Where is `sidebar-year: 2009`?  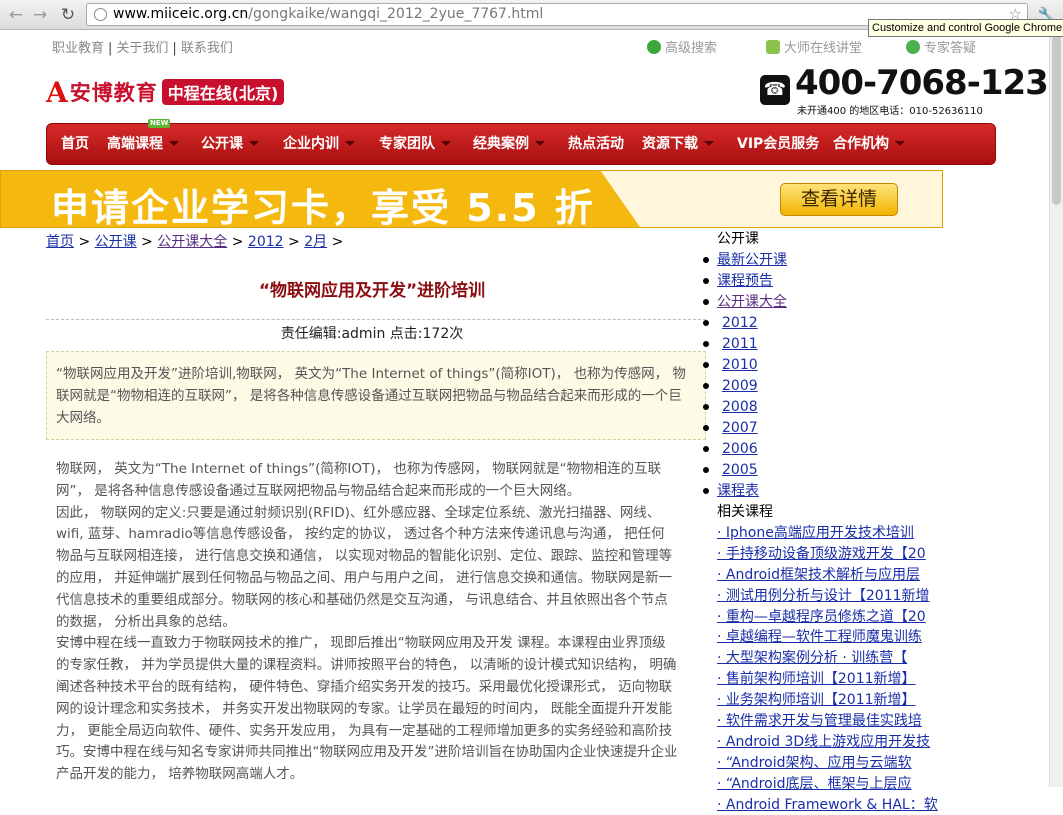 sidebar-year: 2009 is located at coordinates (825, 386).